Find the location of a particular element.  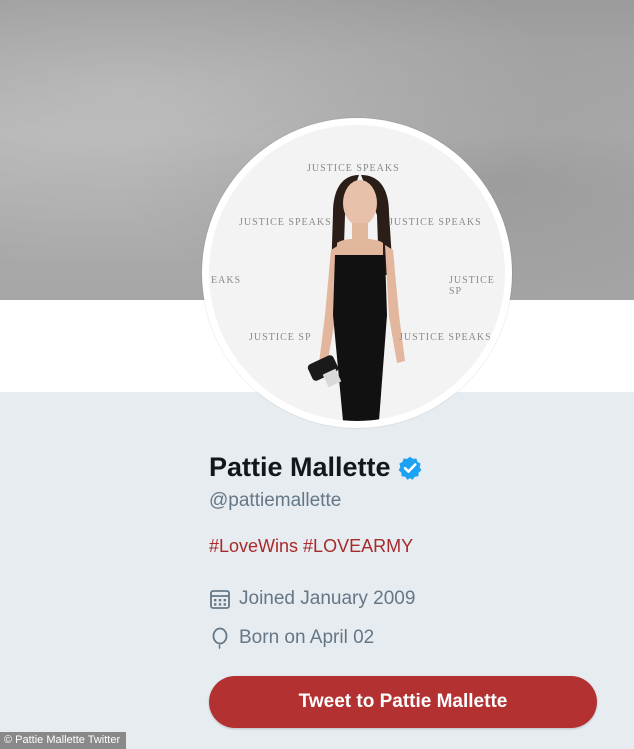

verified-badge-icon is located at coordinates (409, 468).